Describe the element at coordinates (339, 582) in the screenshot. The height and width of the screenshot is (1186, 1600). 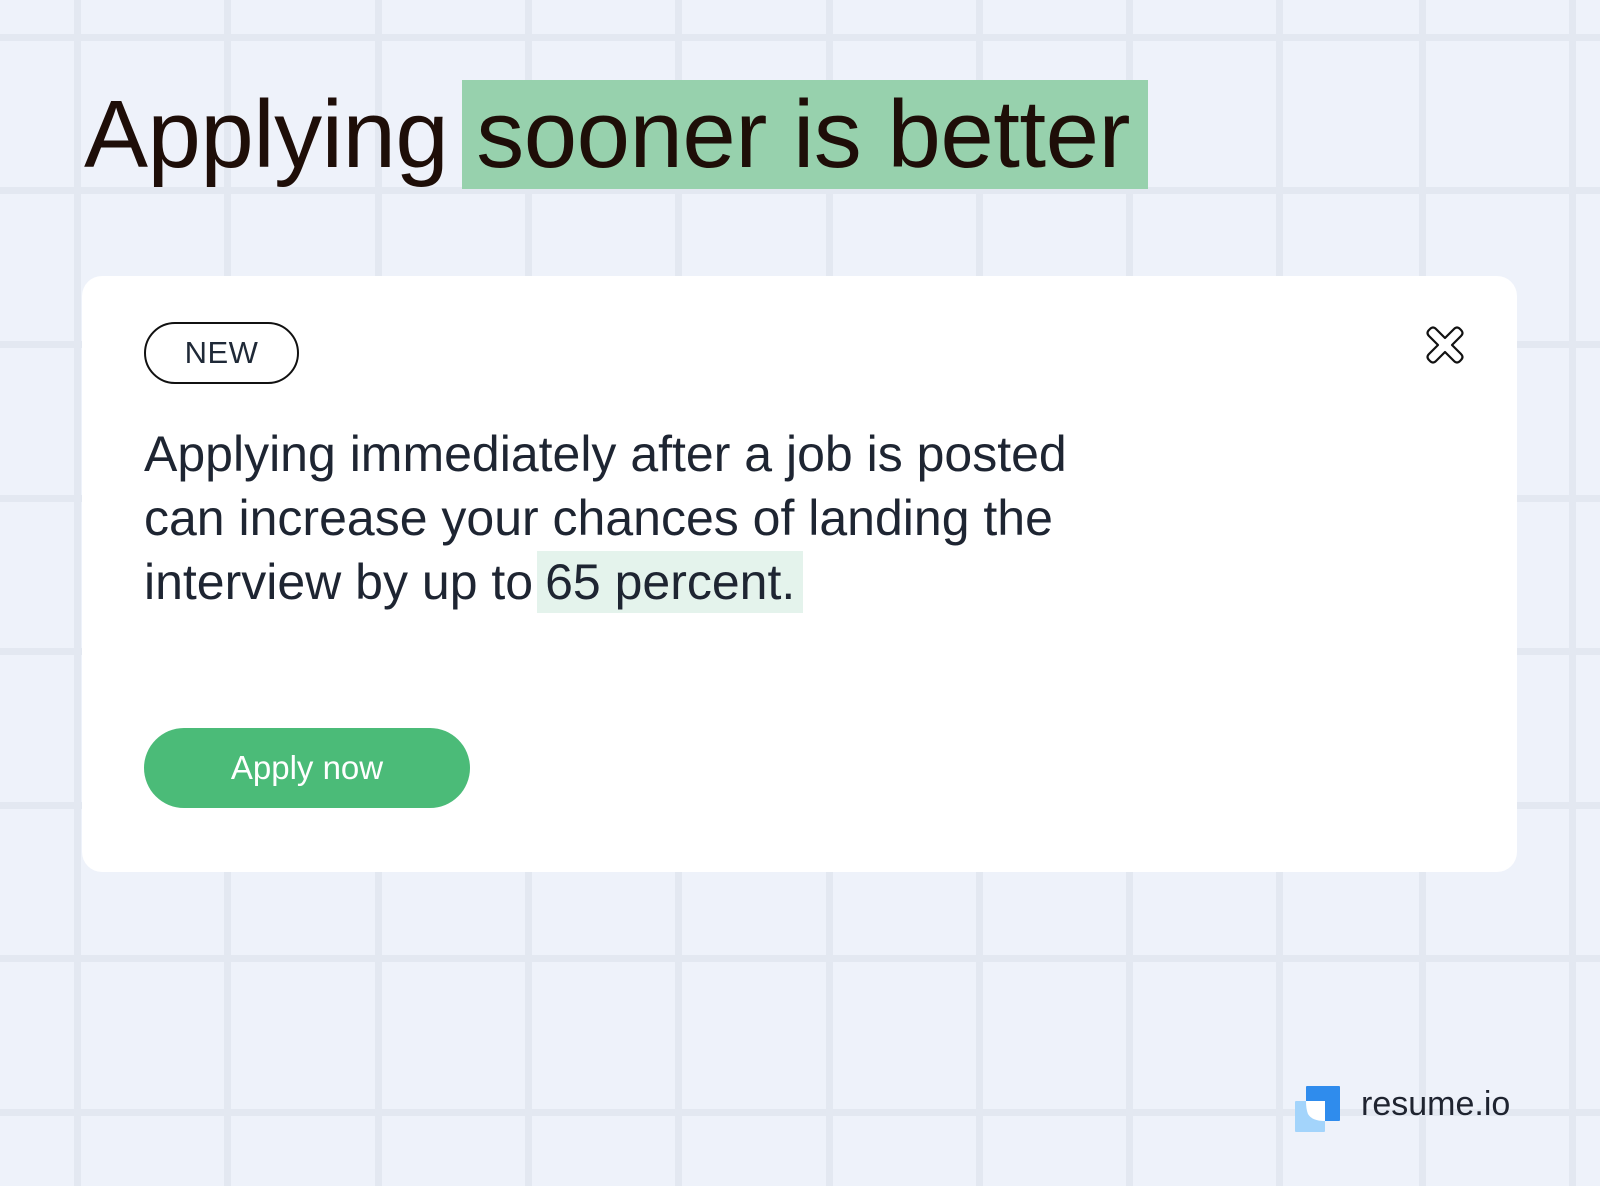
I see `message-line-text: interview by up to` at that location.